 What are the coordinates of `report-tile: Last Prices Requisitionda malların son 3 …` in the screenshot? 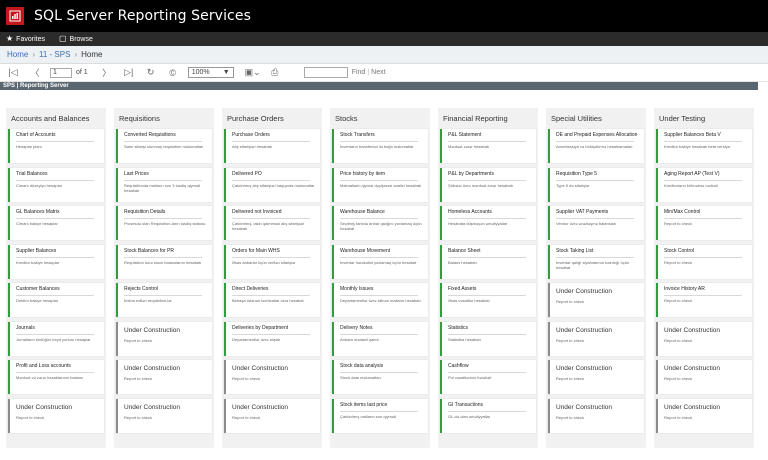 It's located at (164, 184).